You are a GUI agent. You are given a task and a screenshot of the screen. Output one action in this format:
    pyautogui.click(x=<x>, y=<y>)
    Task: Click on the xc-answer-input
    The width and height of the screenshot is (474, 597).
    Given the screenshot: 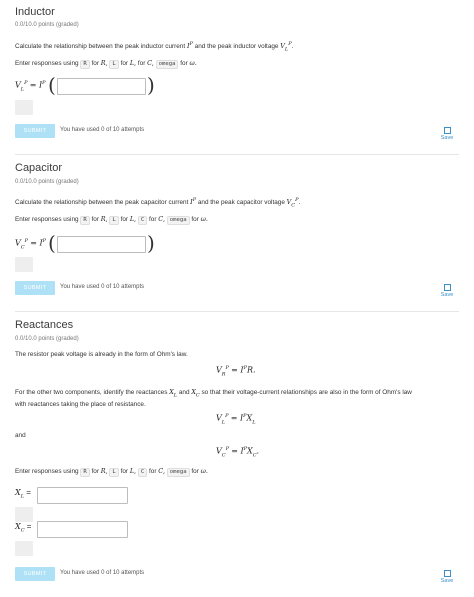 What is the action you would take?
    pyautogui.click(x=82, y=529)
    